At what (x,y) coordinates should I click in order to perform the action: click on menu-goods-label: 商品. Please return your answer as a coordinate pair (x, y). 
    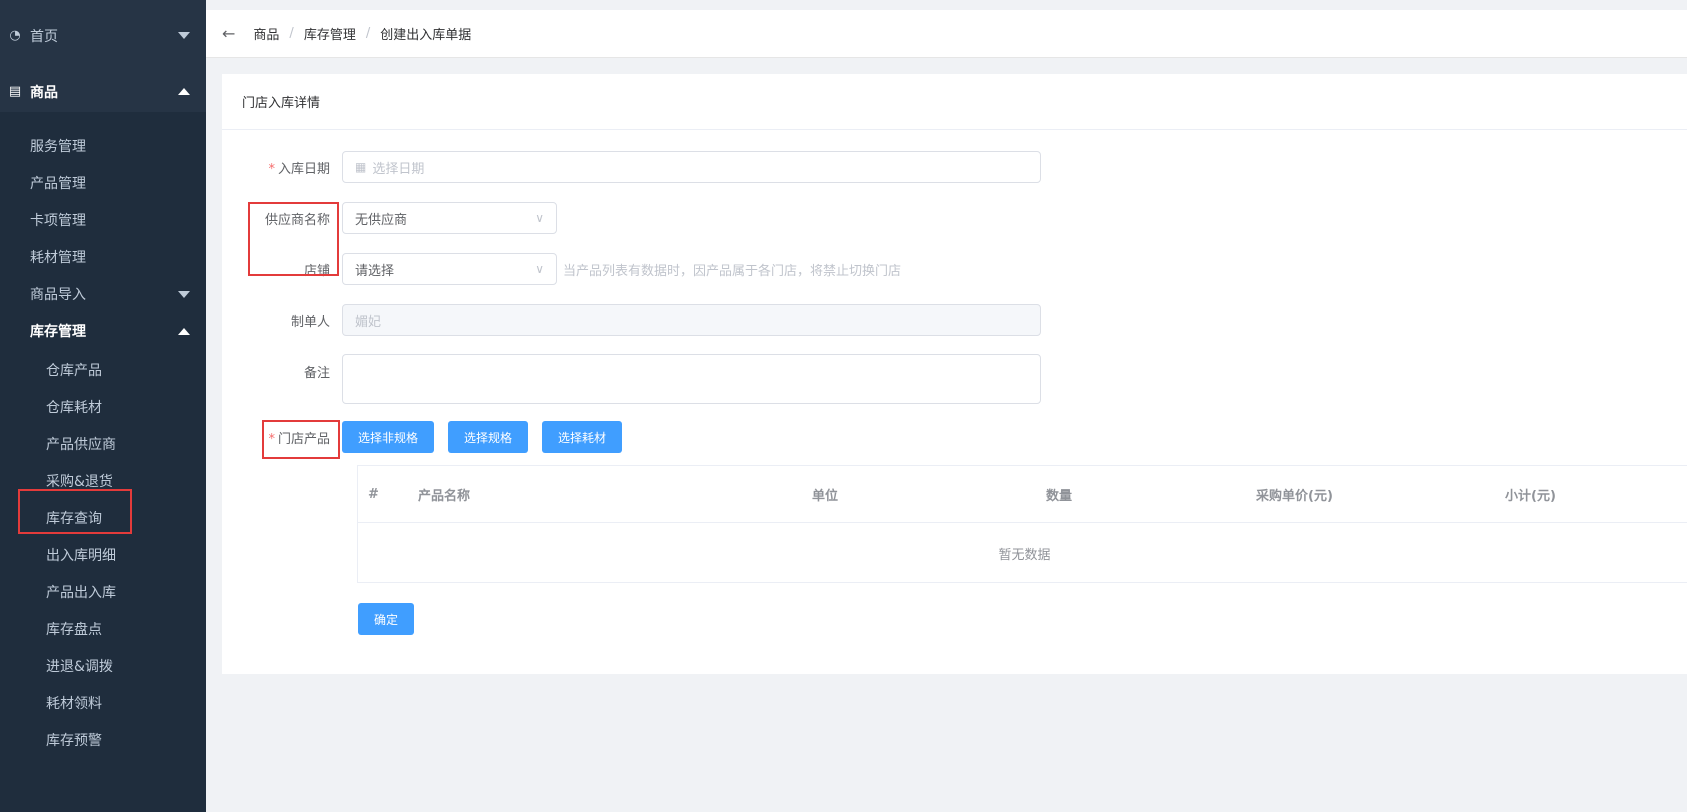
    Looking at the image, I should click on (44, 92).